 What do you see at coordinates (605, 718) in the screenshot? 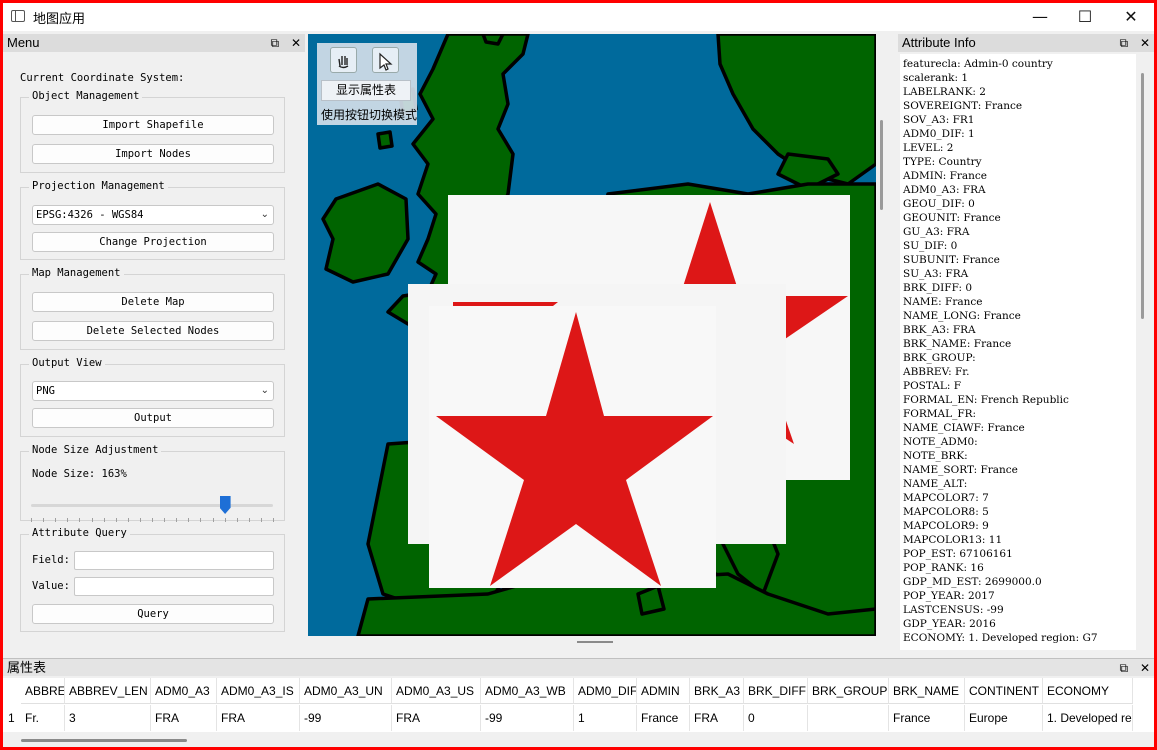
I see `table-cell: 1` at bounding box center [605, 718].